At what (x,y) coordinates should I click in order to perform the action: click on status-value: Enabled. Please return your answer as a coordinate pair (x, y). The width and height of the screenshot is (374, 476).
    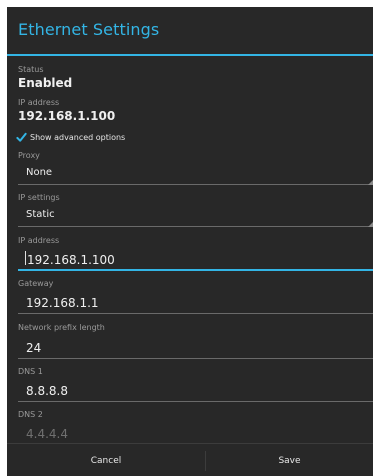
    Looking at the image, I should click on (45, 83).